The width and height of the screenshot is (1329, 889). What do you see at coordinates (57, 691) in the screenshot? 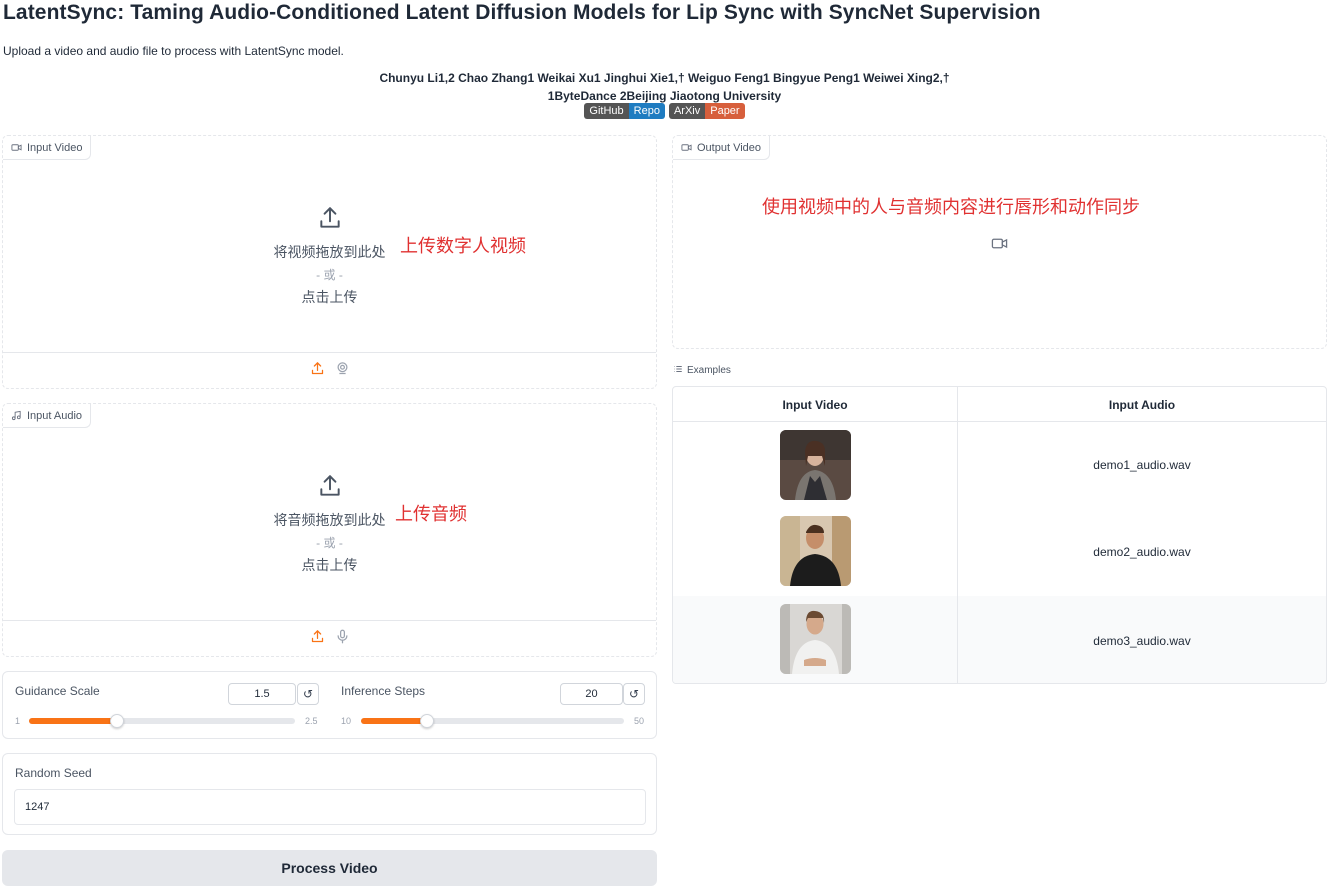
I see `guidance-scale-label: Guidance Scale` at bounding box center [57, 691].